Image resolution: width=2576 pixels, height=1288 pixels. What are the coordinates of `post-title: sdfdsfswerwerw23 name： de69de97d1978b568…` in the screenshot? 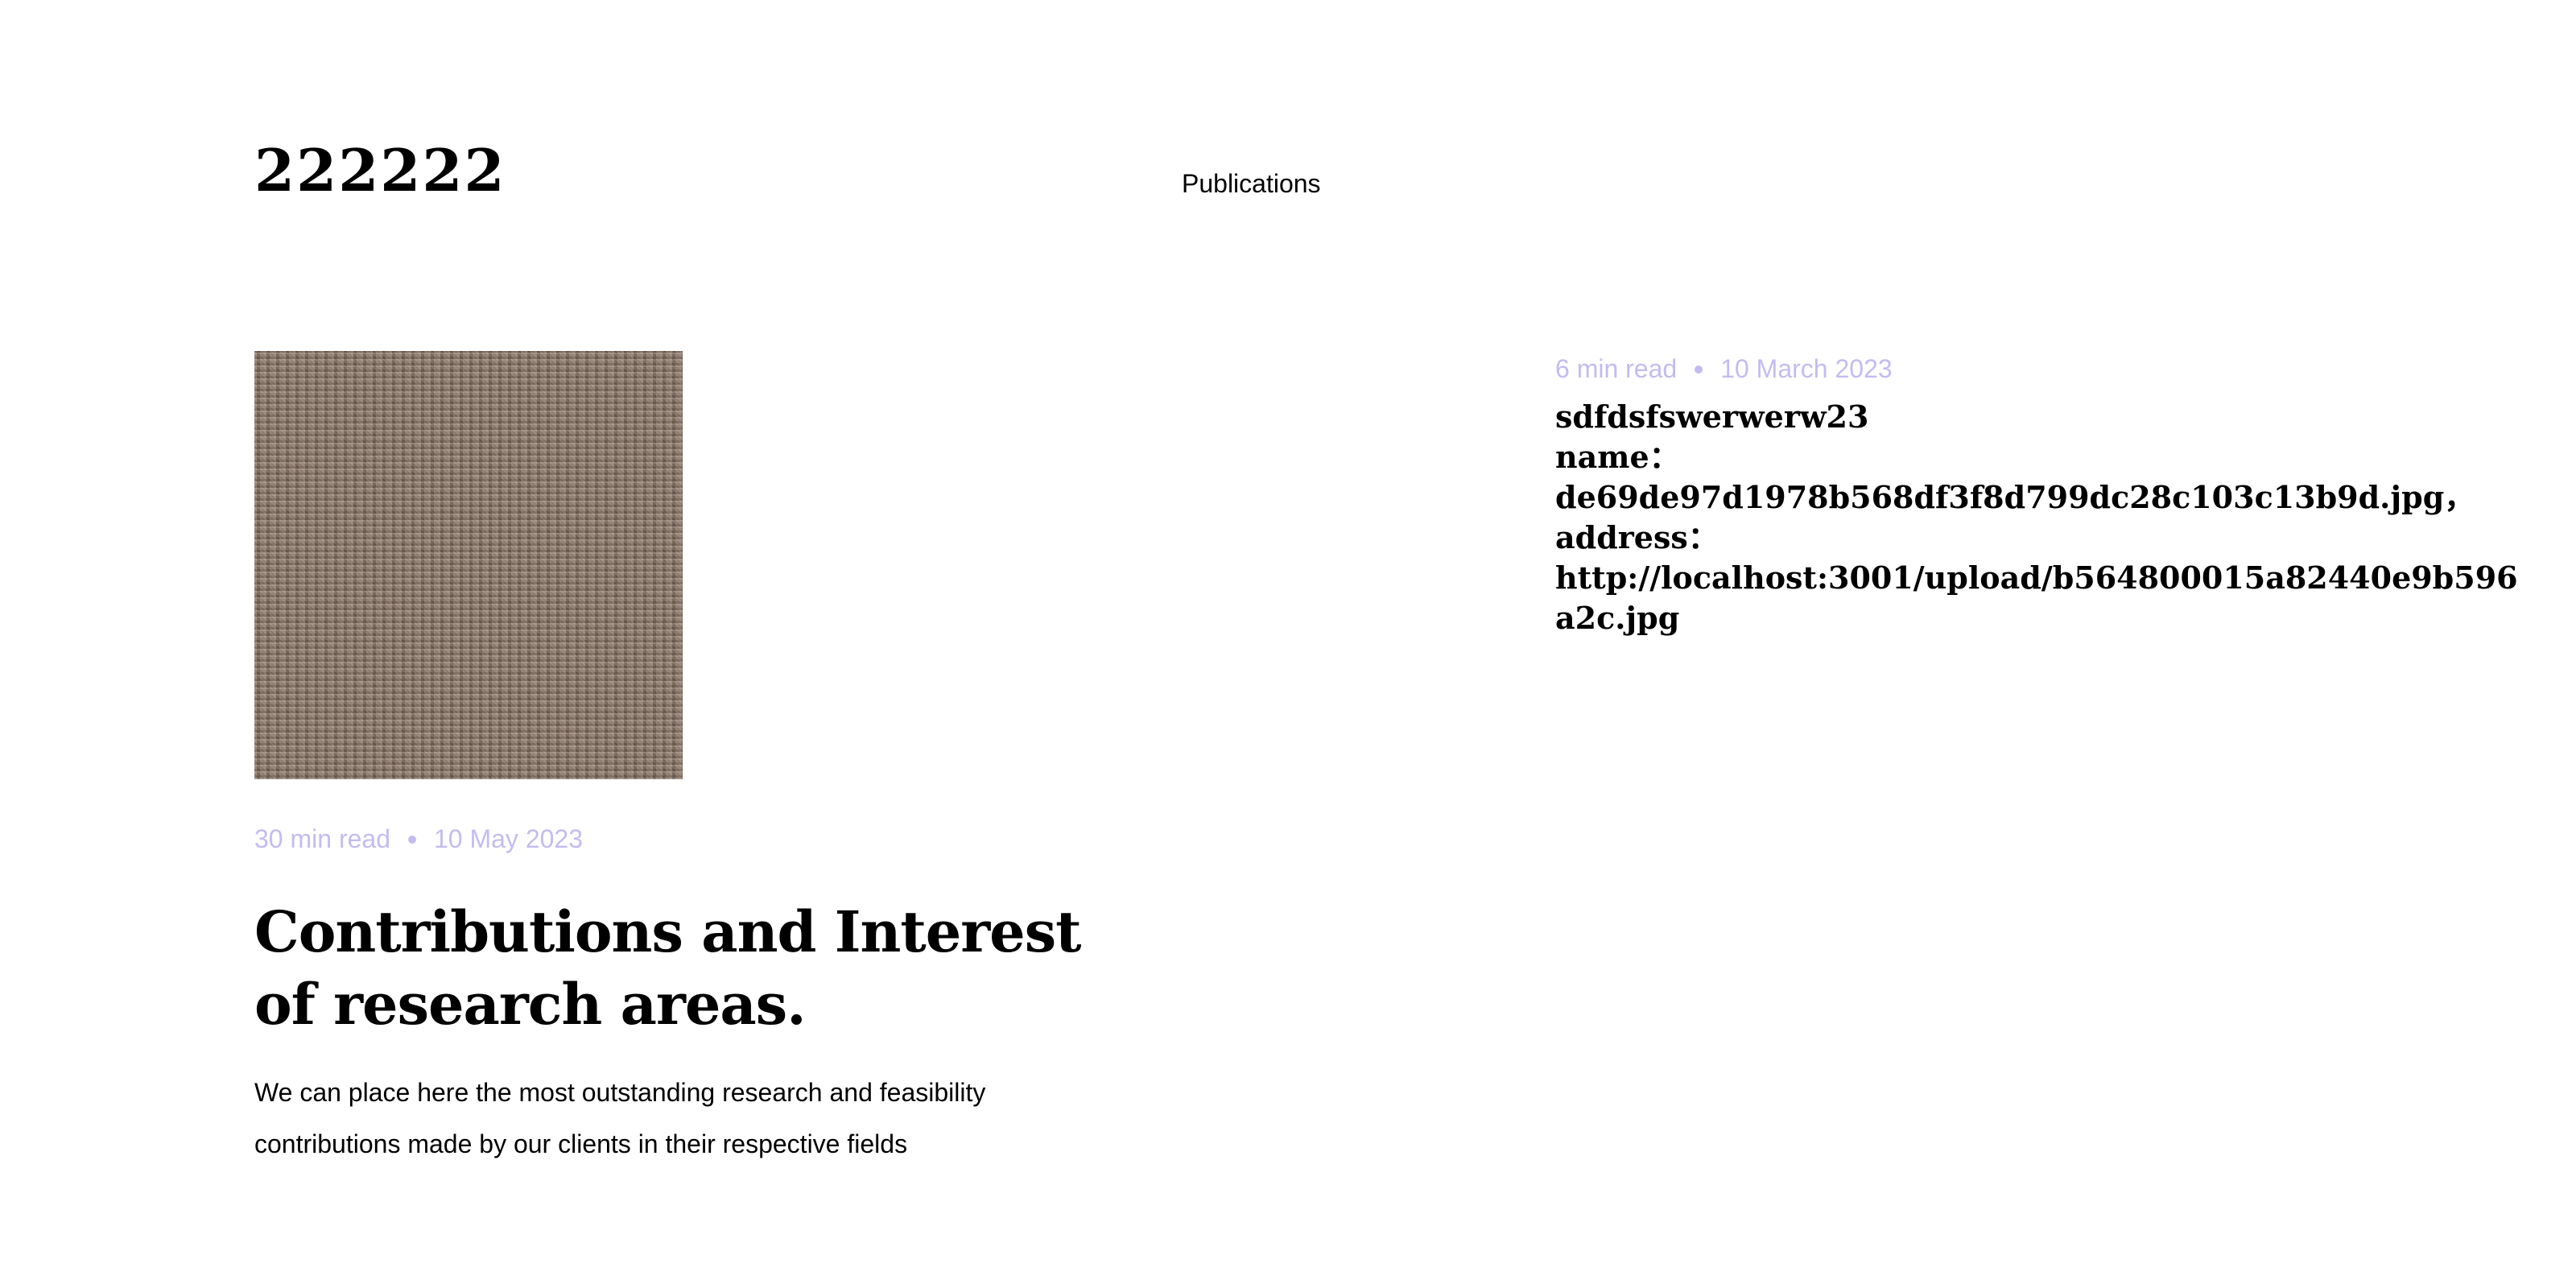 It's located at (2038, 517).